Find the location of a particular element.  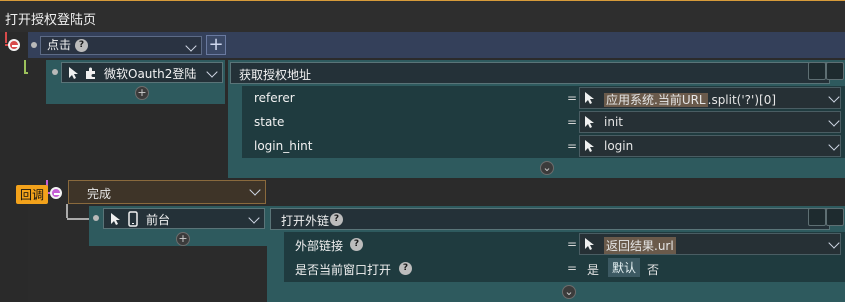

option-yes: 是 is located at coordinates (593, 269).